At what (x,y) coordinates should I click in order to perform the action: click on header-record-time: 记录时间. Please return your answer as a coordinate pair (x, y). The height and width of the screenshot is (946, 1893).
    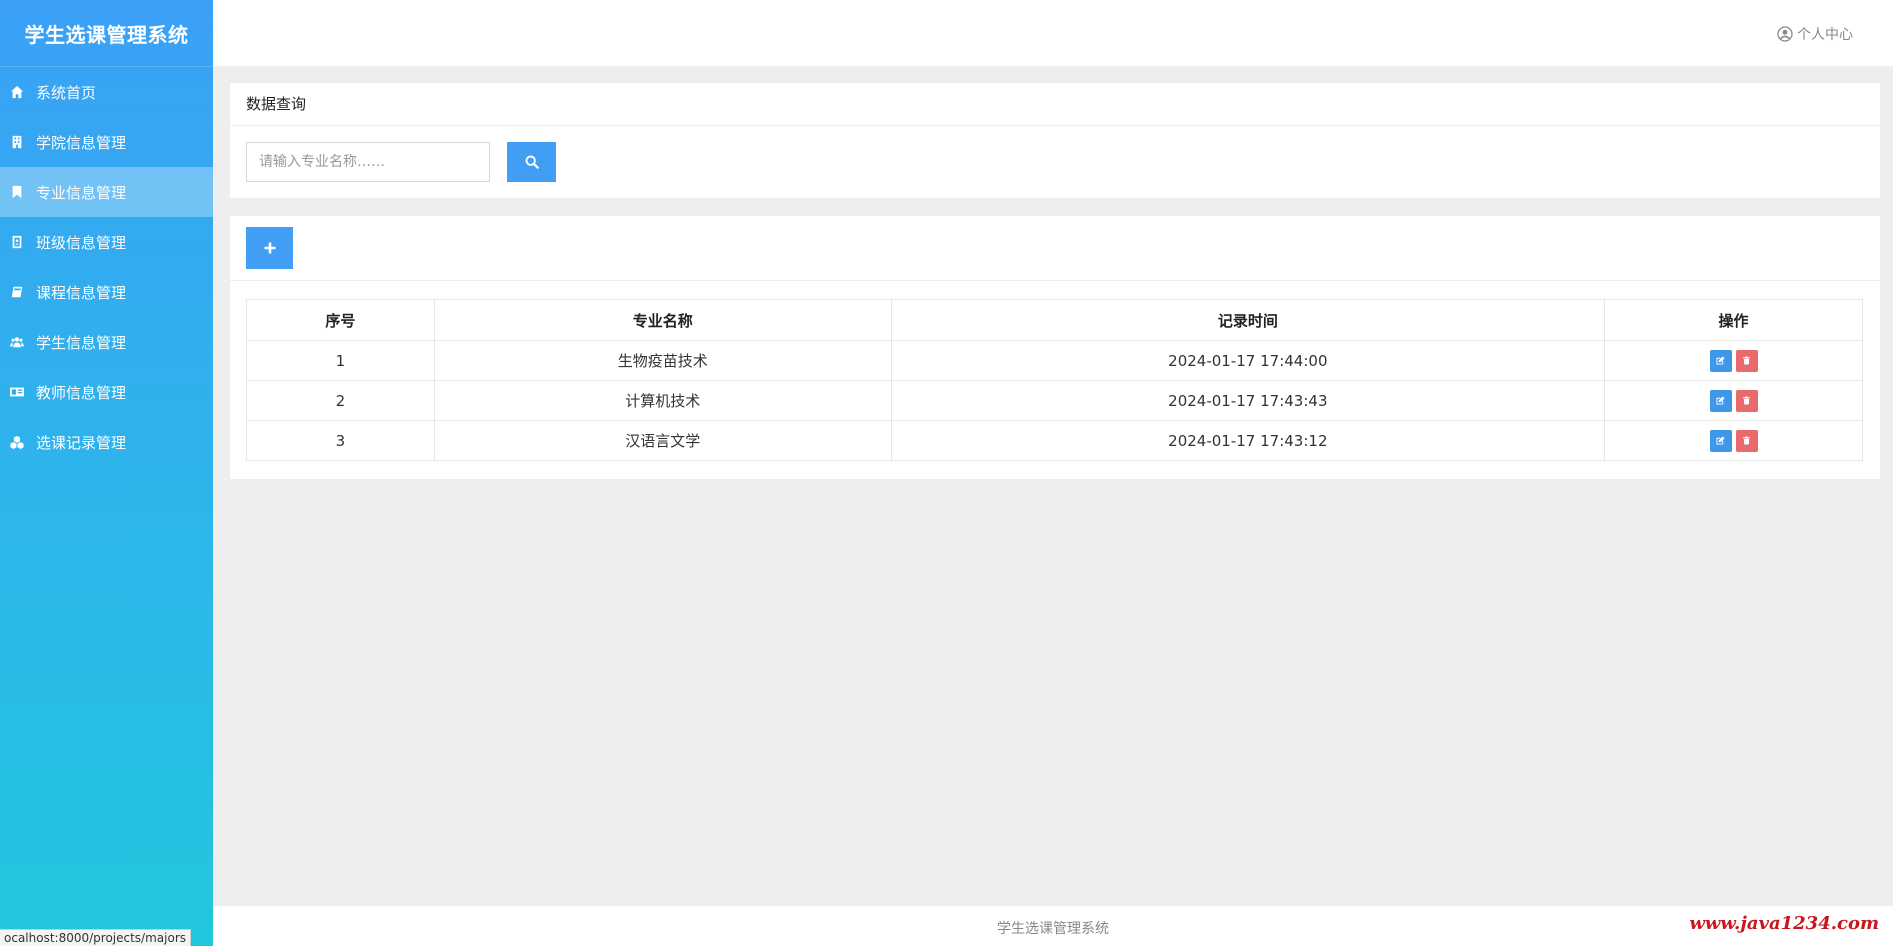
    Looking at the image, I should click on (1248, 320).